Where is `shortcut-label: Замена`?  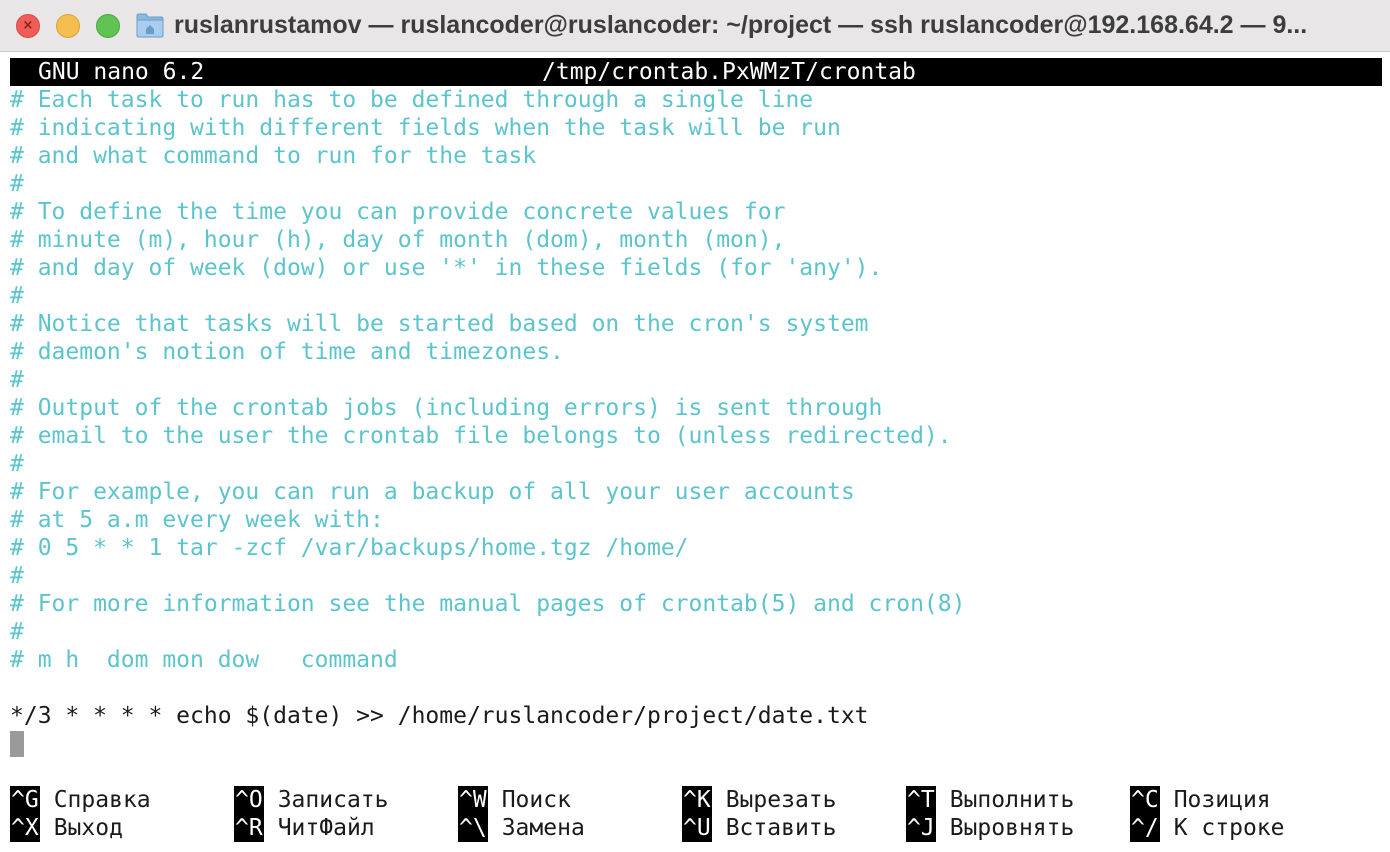
shortcut-label: Замена is located at coordinates (543, 828).